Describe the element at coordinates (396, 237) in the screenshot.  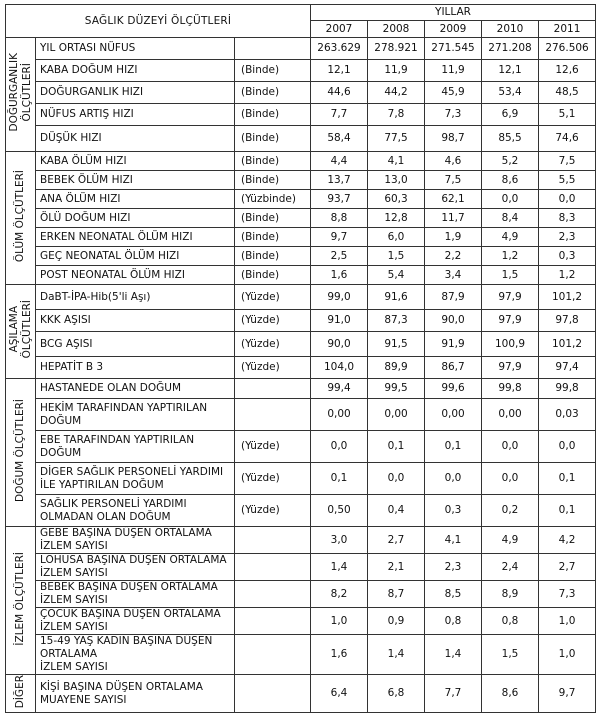
I see `value-cell: 6,0` at that location.